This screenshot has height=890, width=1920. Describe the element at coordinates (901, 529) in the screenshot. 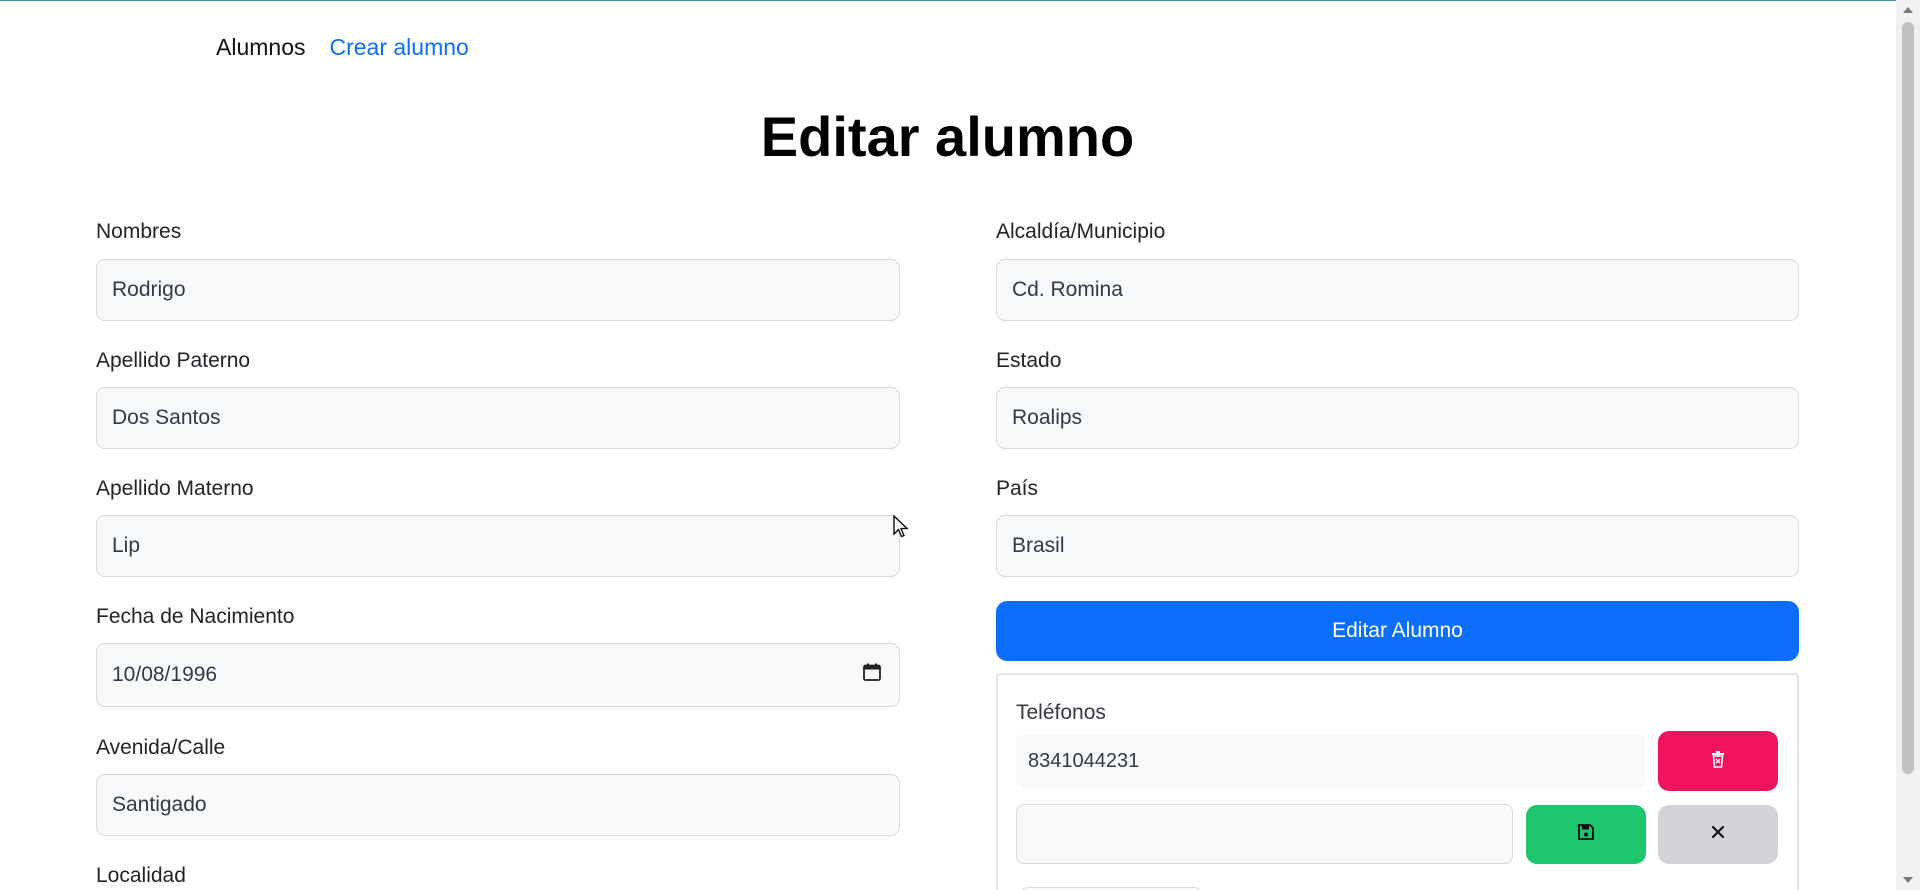

I see `mouse-cursor-icon` at that location.